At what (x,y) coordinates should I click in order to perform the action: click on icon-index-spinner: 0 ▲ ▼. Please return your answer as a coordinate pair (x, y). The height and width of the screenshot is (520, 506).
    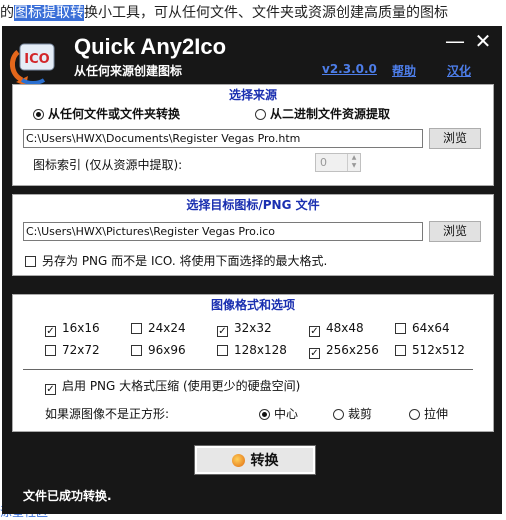
    Looking at the image, I should click on (338, 162).